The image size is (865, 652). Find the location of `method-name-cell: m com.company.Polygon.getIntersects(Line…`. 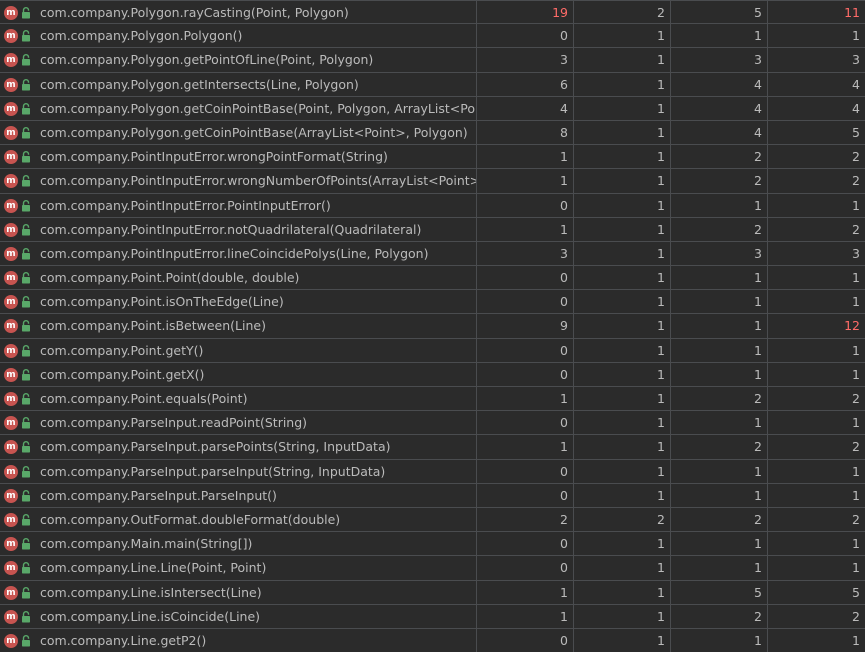

method-name-cell: m com.company.Polygon.getIntersects(Line… is located at coordinates (238, 84).